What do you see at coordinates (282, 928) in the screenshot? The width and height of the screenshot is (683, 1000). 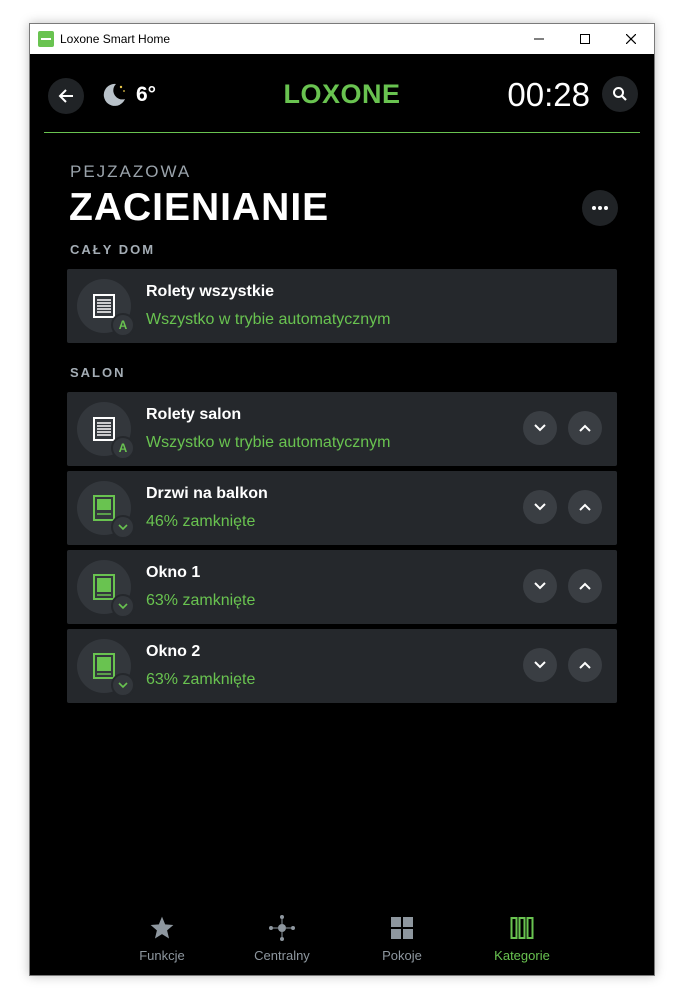 I see `central-icon` at bounding box center [282, 928].